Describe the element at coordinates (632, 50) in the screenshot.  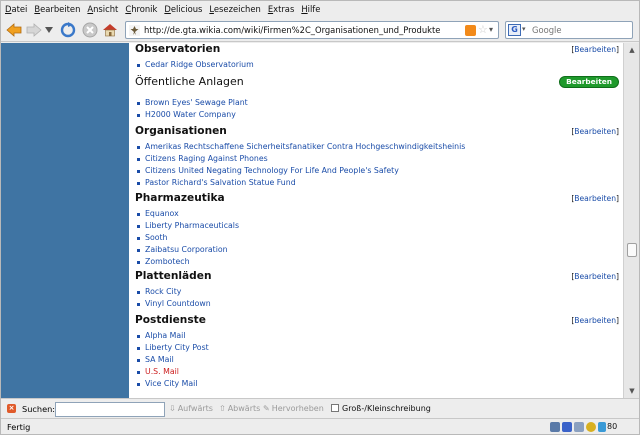
I see `scroll-up-icon: ▲` at that location.